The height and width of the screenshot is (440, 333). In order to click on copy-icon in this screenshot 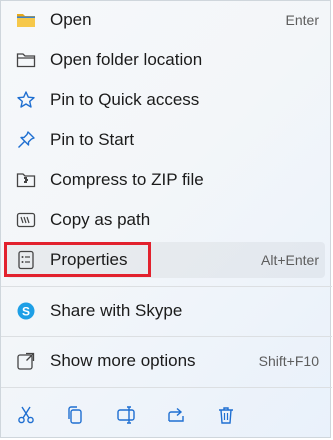, I will do `click(75, 415)`.